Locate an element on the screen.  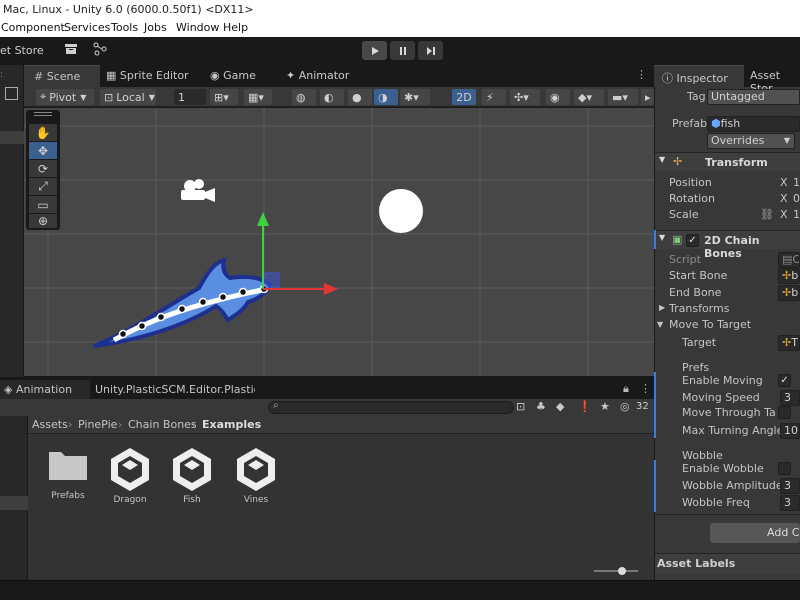
tag-dropdown: Untagged is located at coordinates (753, 97).